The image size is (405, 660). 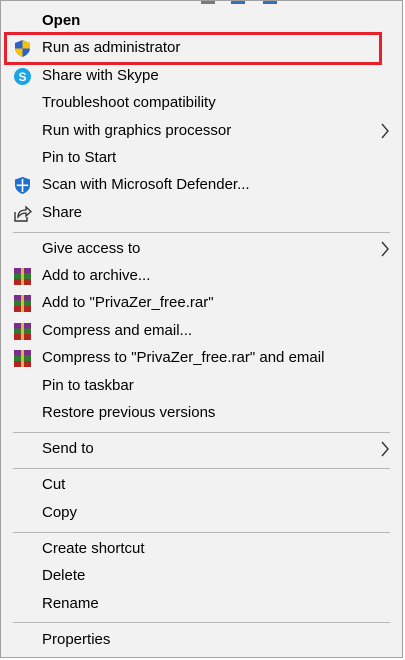 What do you see at coordinates (201, 604) in the screenshot?
I see `menu-item-rename: Rename` at bounding box center [201, 604].